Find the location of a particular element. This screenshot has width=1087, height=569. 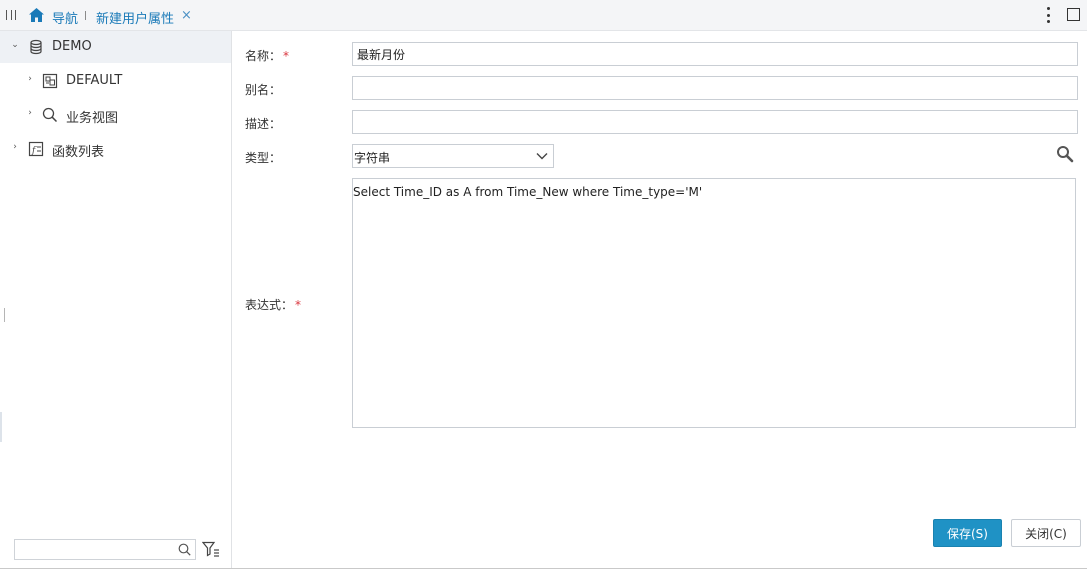

type-select: 字符串 is located at coordinates (453, 156).